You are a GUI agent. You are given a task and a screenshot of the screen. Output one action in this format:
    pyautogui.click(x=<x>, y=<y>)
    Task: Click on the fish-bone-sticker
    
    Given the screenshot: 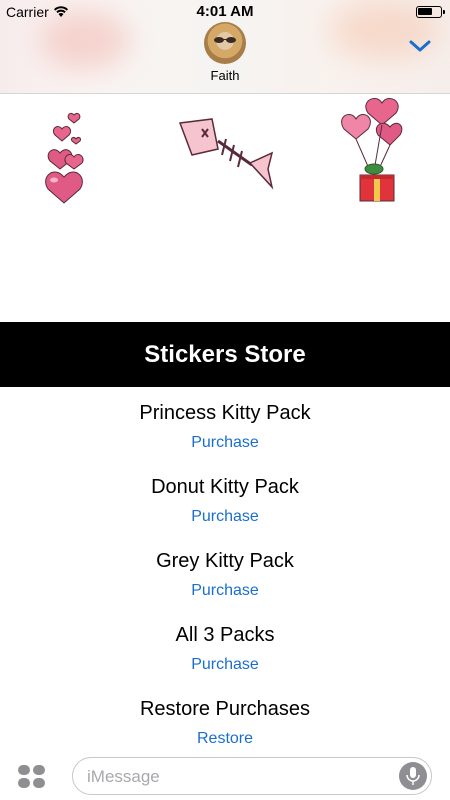 What is the action you would take?
    pyautogui.click(x=225, y=153)
    